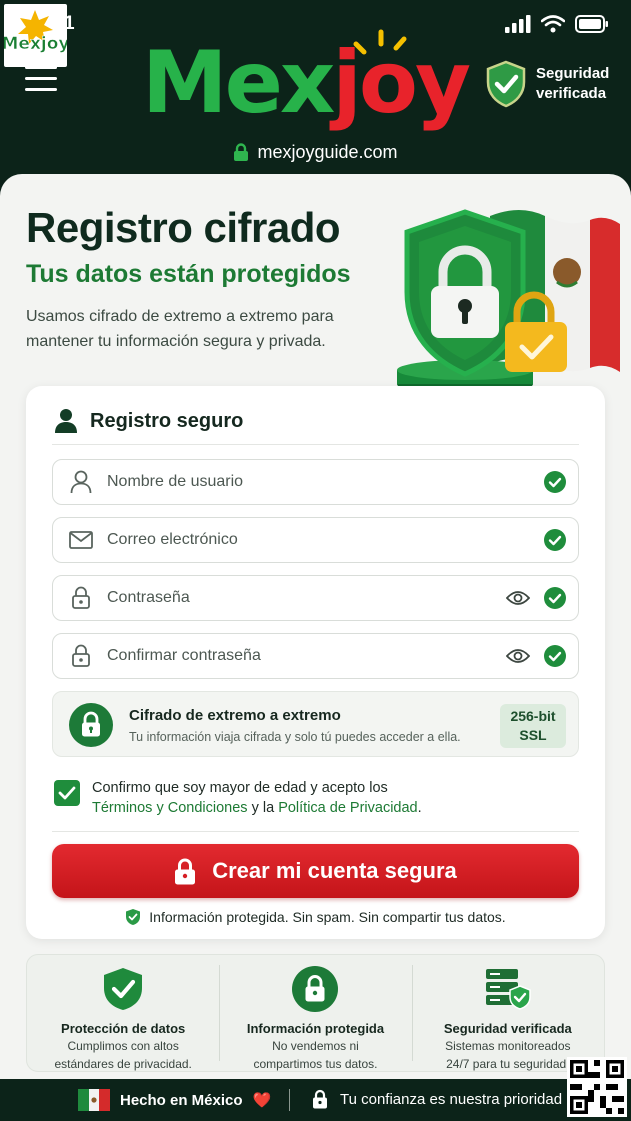 The width and height of the screenshot is (631, 1121). What do you see at coordinates (188, 274) in the screenshot?
I see `page-subtitle: Tus datos están protegidos` at bounding box center [188, 274].